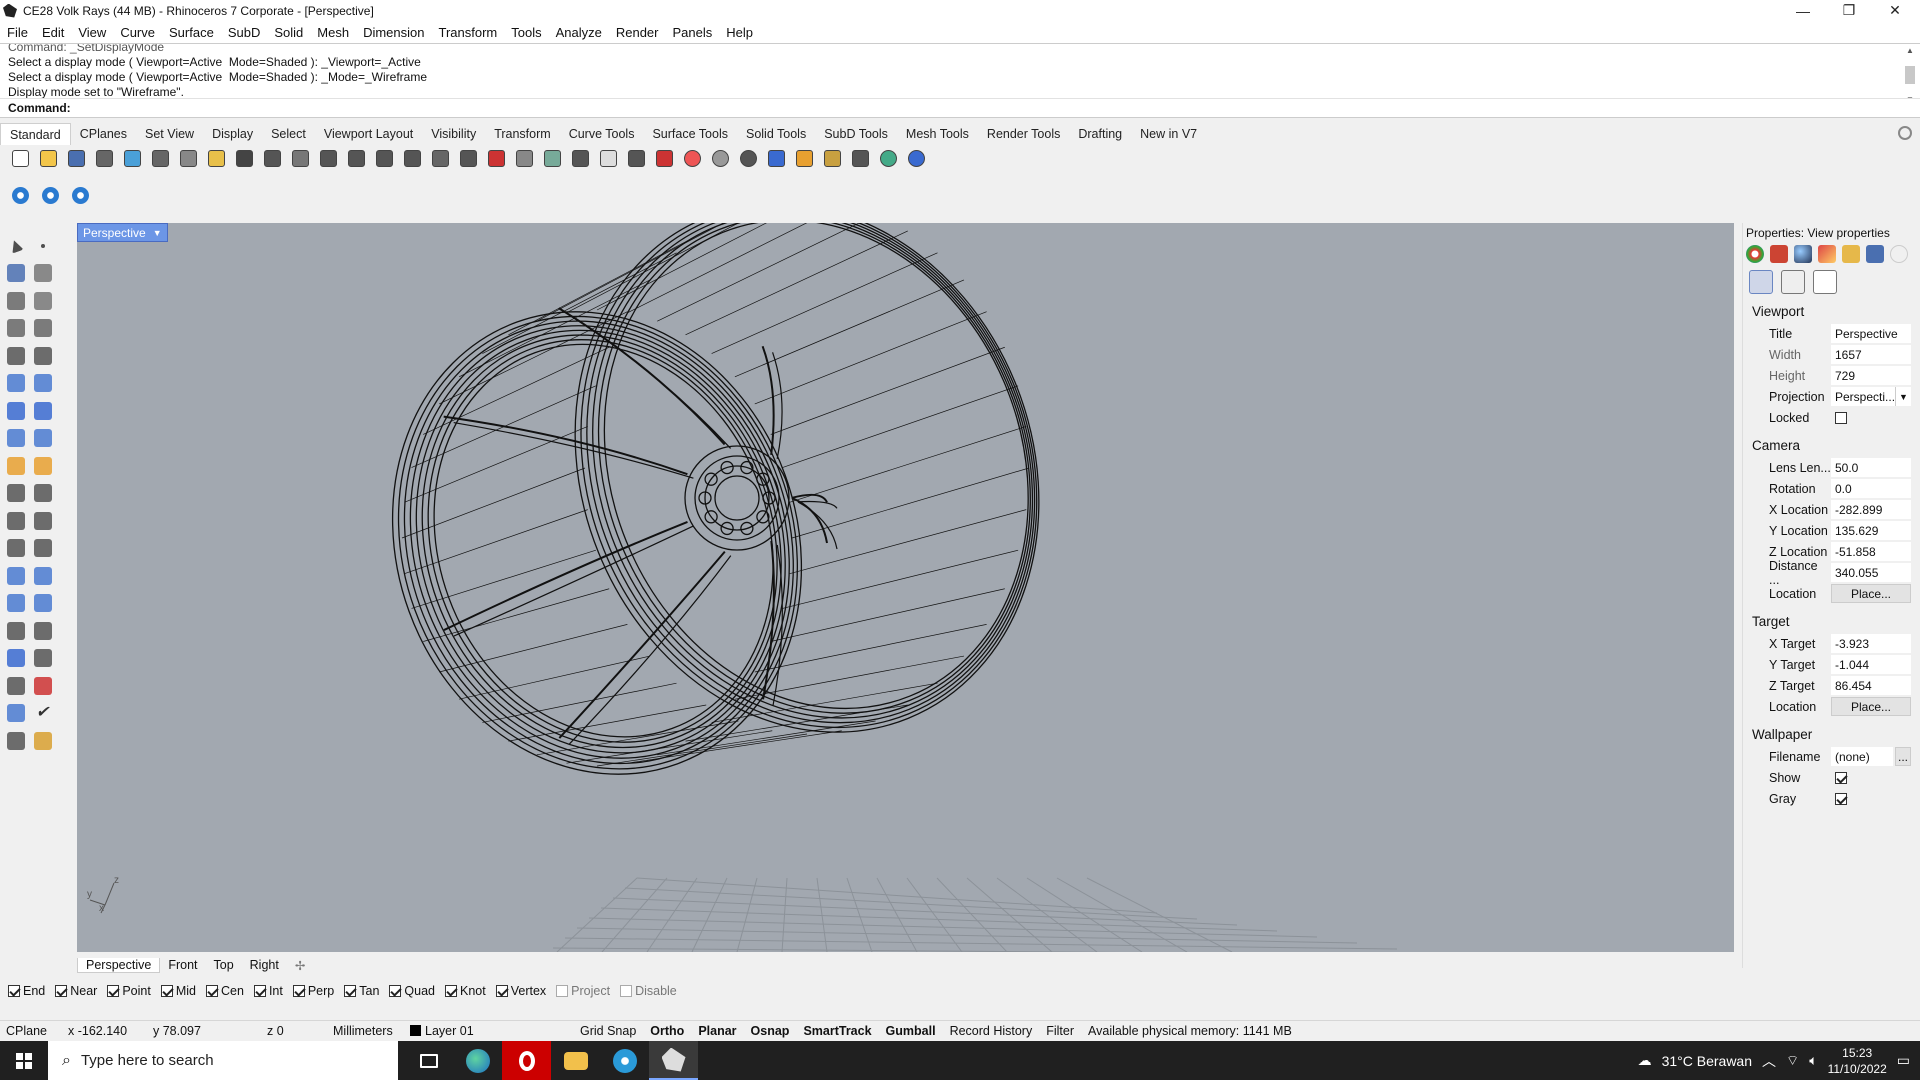 The image size is (1920, 1080). I want to click on dim-icon, so click(804, 158).